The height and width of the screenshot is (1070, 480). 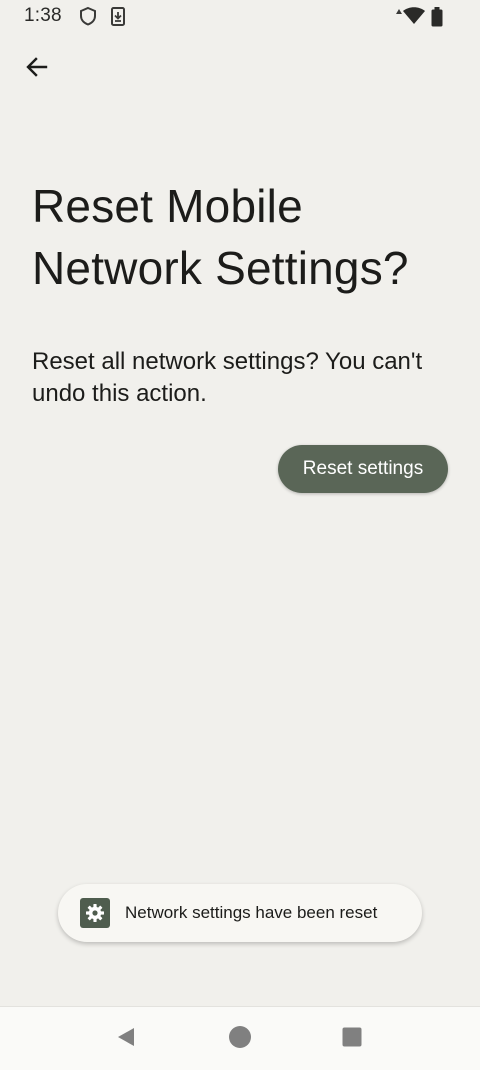 I want to click on nav-back-button, so click(x=126, y=1039).